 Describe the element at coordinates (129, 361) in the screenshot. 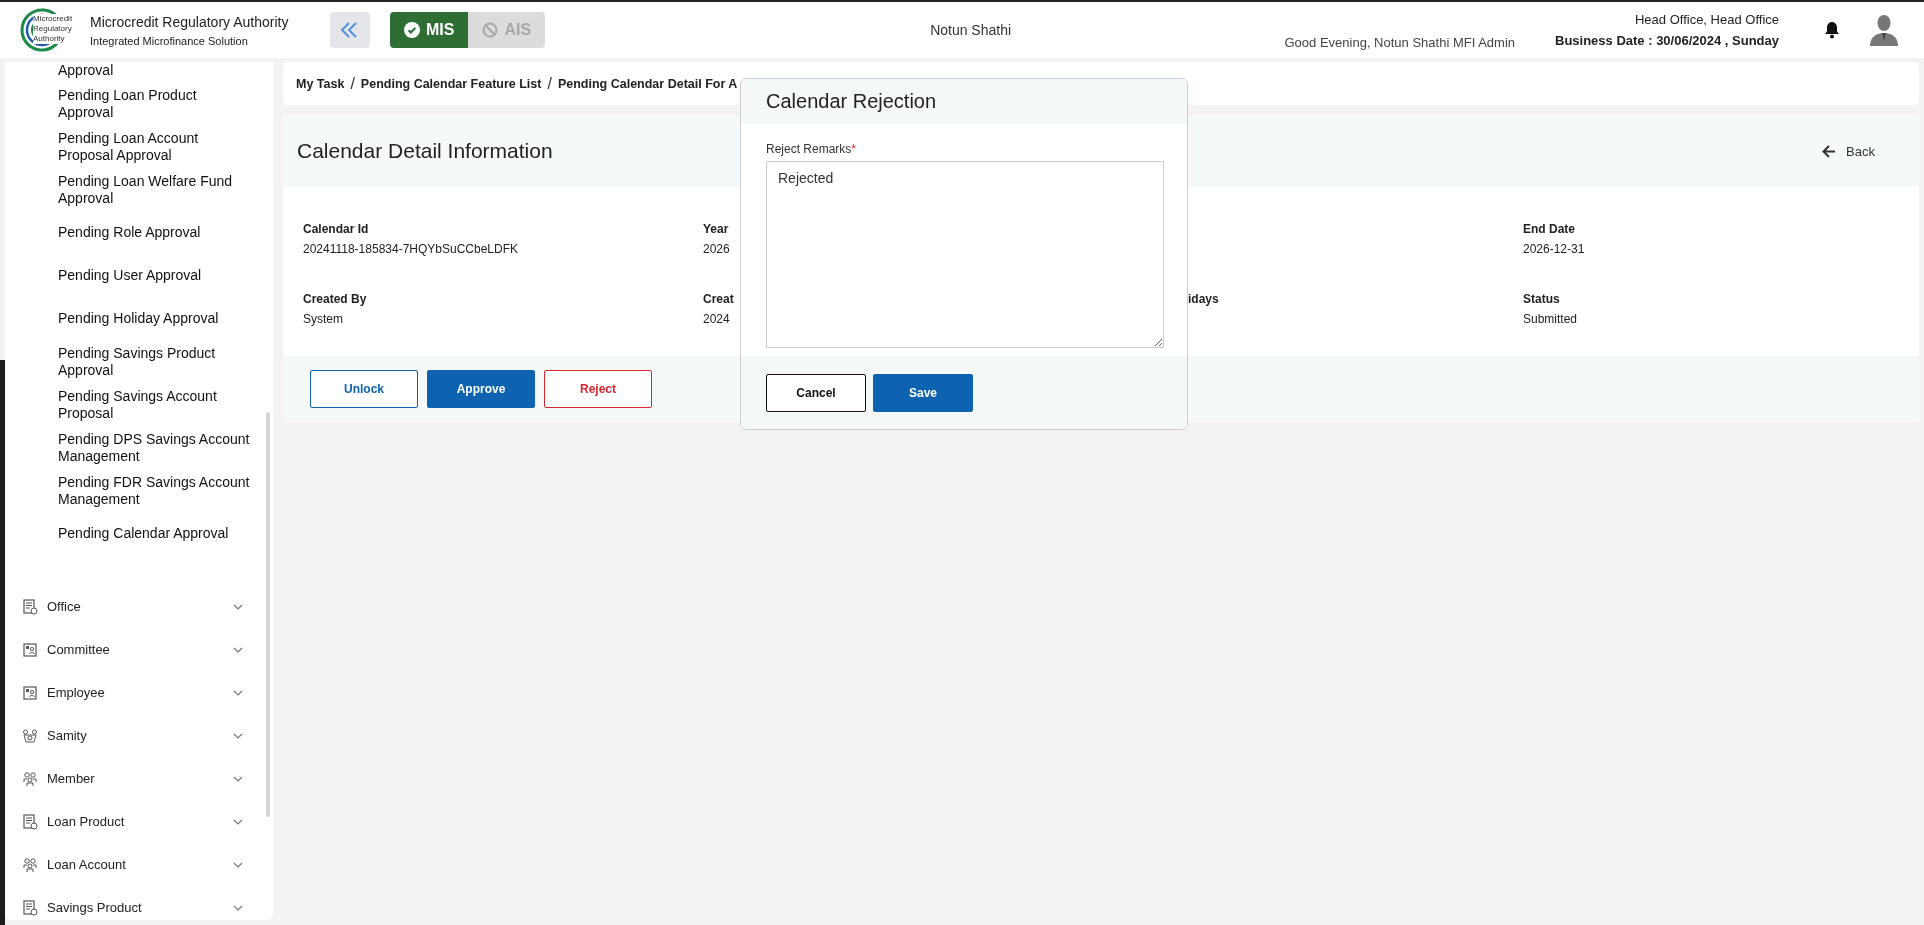

I see `sidebar-subitem: Pending Savings Product Approval` at that location.